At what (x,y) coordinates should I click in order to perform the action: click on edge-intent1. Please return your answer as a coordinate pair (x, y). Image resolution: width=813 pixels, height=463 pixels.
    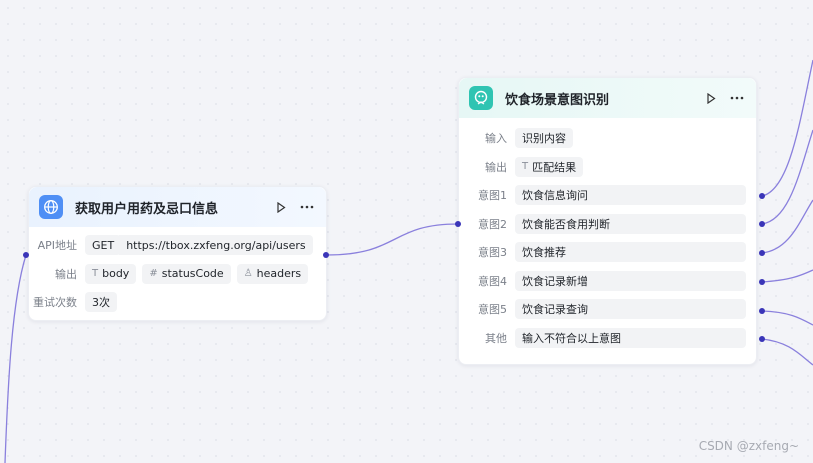
    Looking at the image, I should click on (787, 128).